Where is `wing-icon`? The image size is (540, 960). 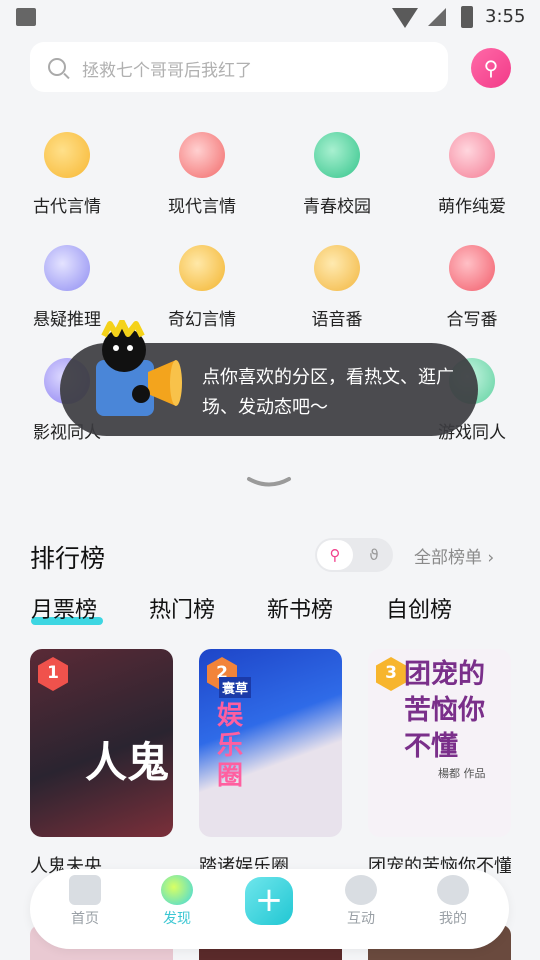
wing-icon is located at coordinates (202, 268).